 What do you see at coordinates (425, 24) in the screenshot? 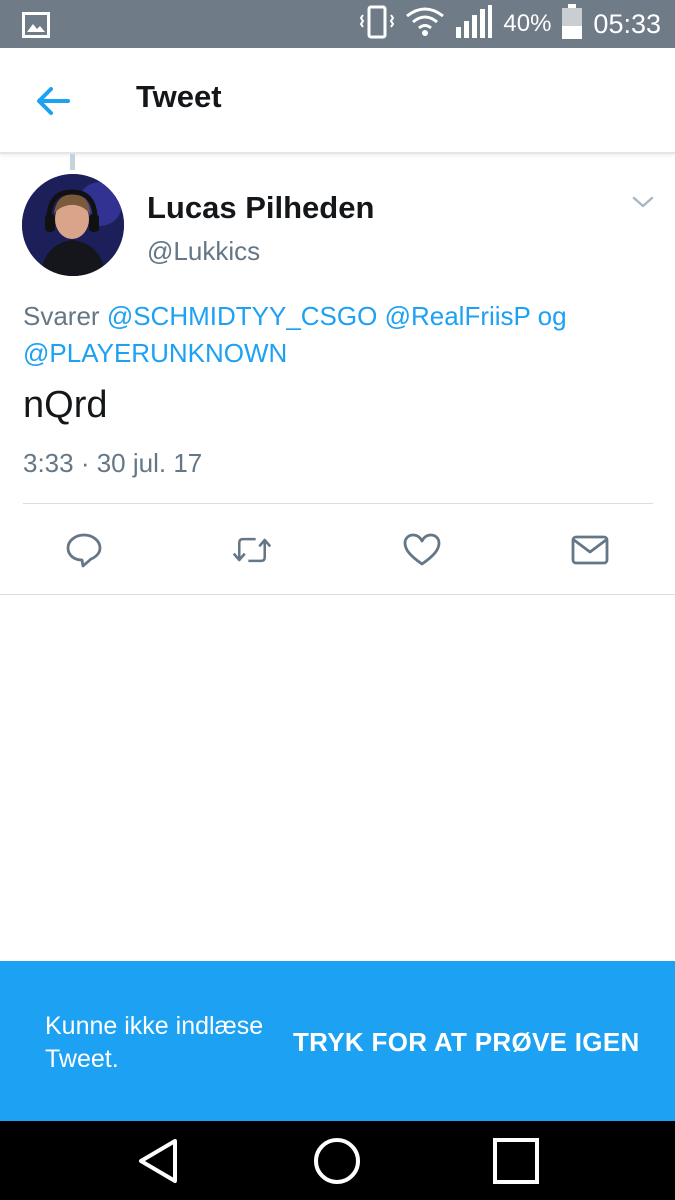
I see `wifi-icon` at bounding box center [425, 24].